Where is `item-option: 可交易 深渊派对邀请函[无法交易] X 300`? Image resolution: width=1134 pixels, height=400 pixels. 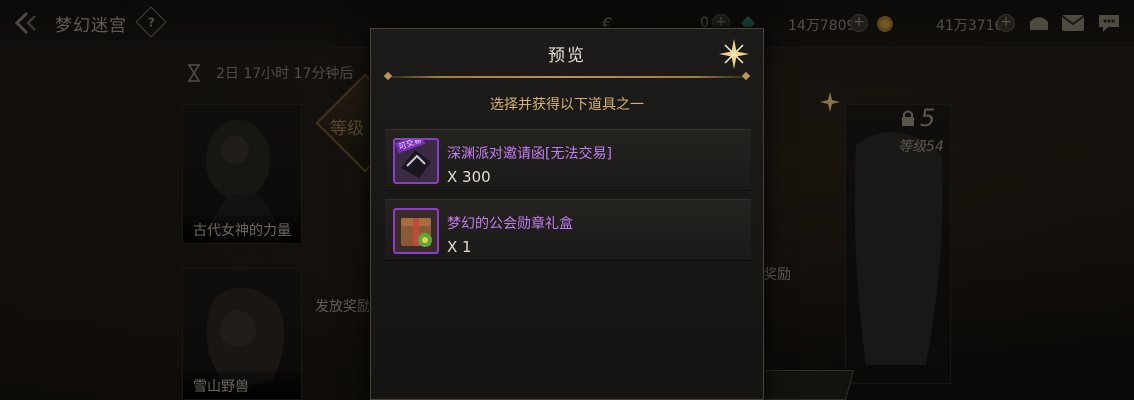
item-option: 可交易 深渊派对邀请函[无法交易] X 300 is located at coordinates (568, 160).